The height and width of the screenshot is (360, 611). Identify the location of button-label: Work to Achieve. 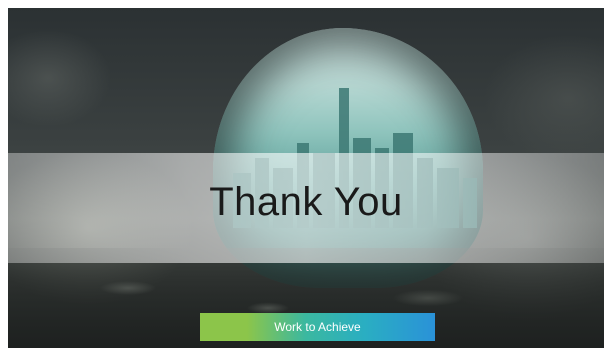
(317, 327).